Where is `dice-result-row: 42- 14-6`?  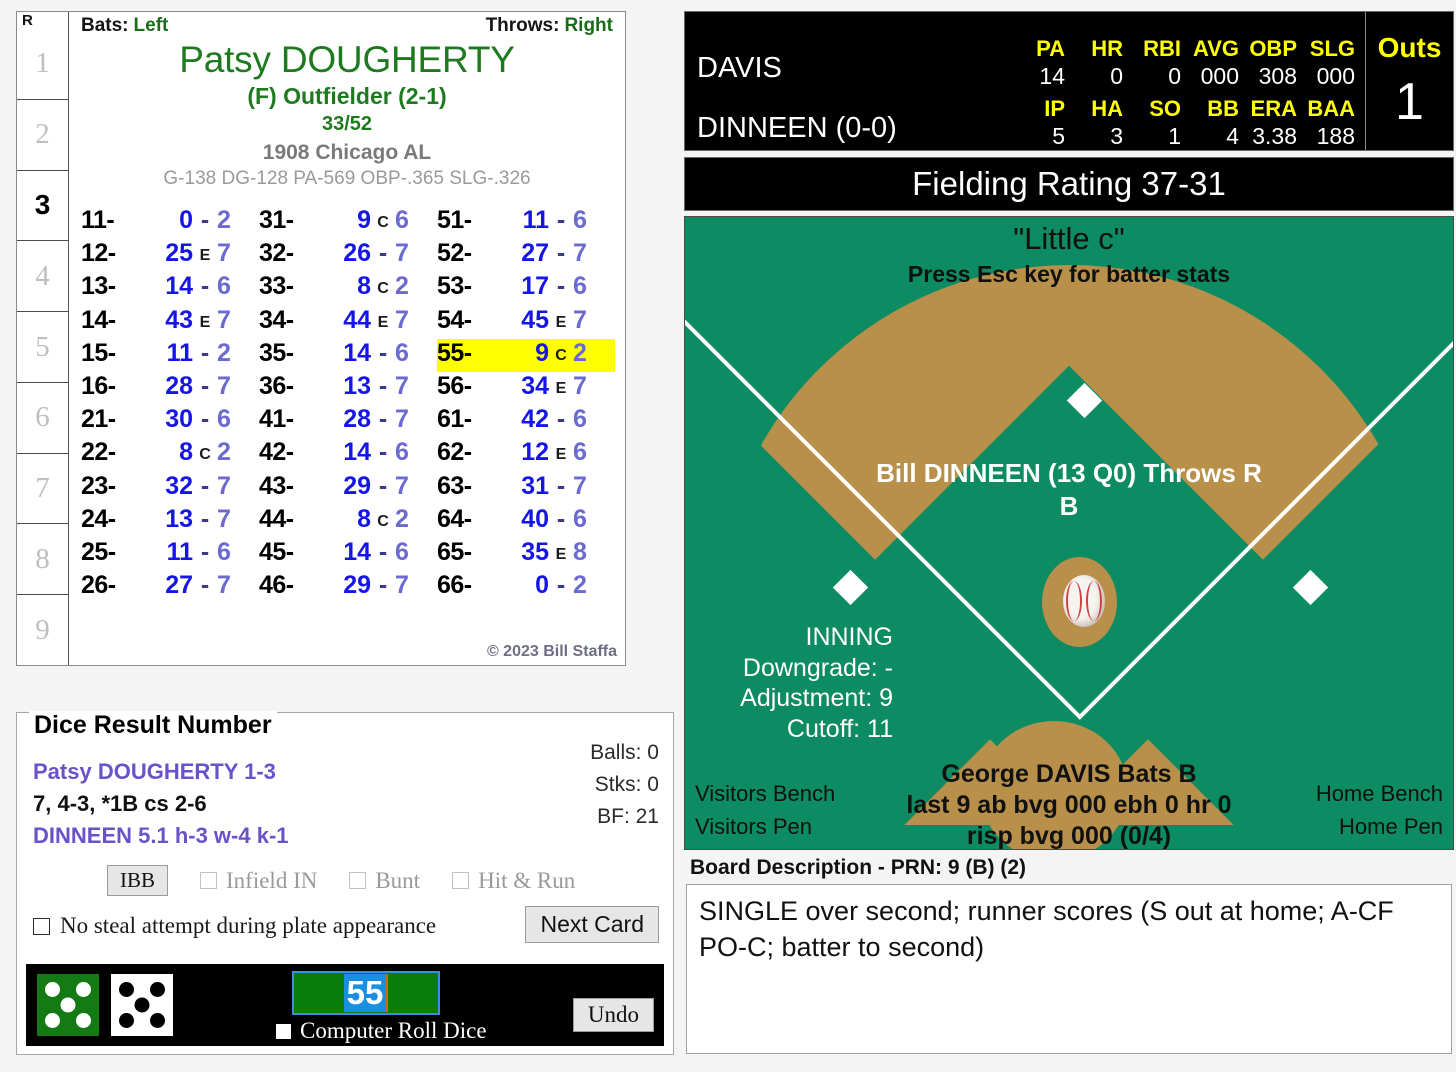
dice-result-row: 42- 14-6 is located at coordinates (348, 454).